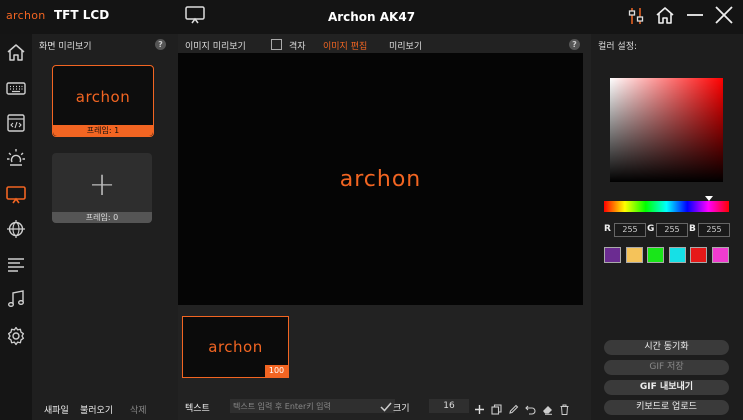 The height and width of the screenshot is (420, 743). What do you see at coordinates (564, 409) in the screenshot?
I see `trash-icon` at bounding box center [564, 409].